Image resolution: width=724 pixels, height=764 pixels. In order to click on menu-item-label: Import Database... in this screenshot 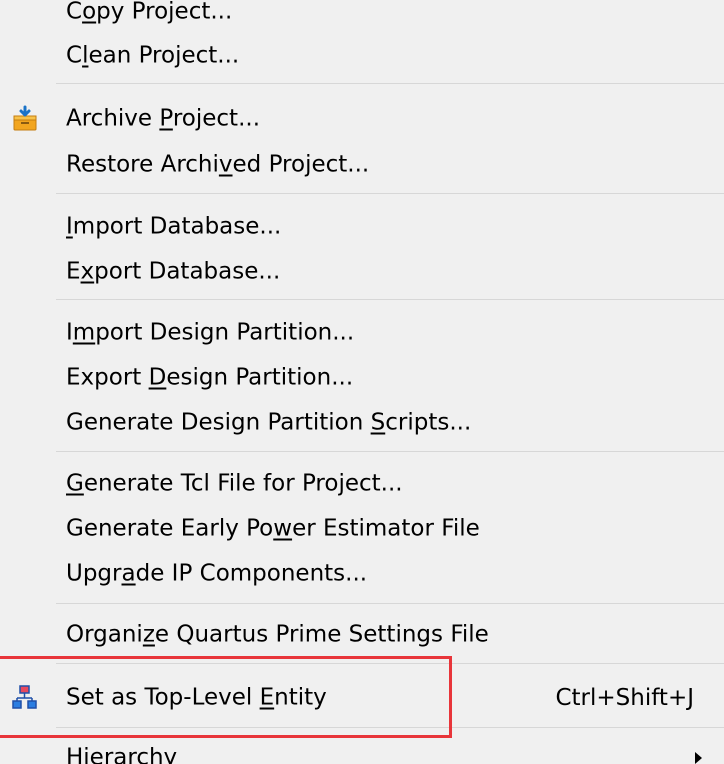, I will do `click(174, 226)`.